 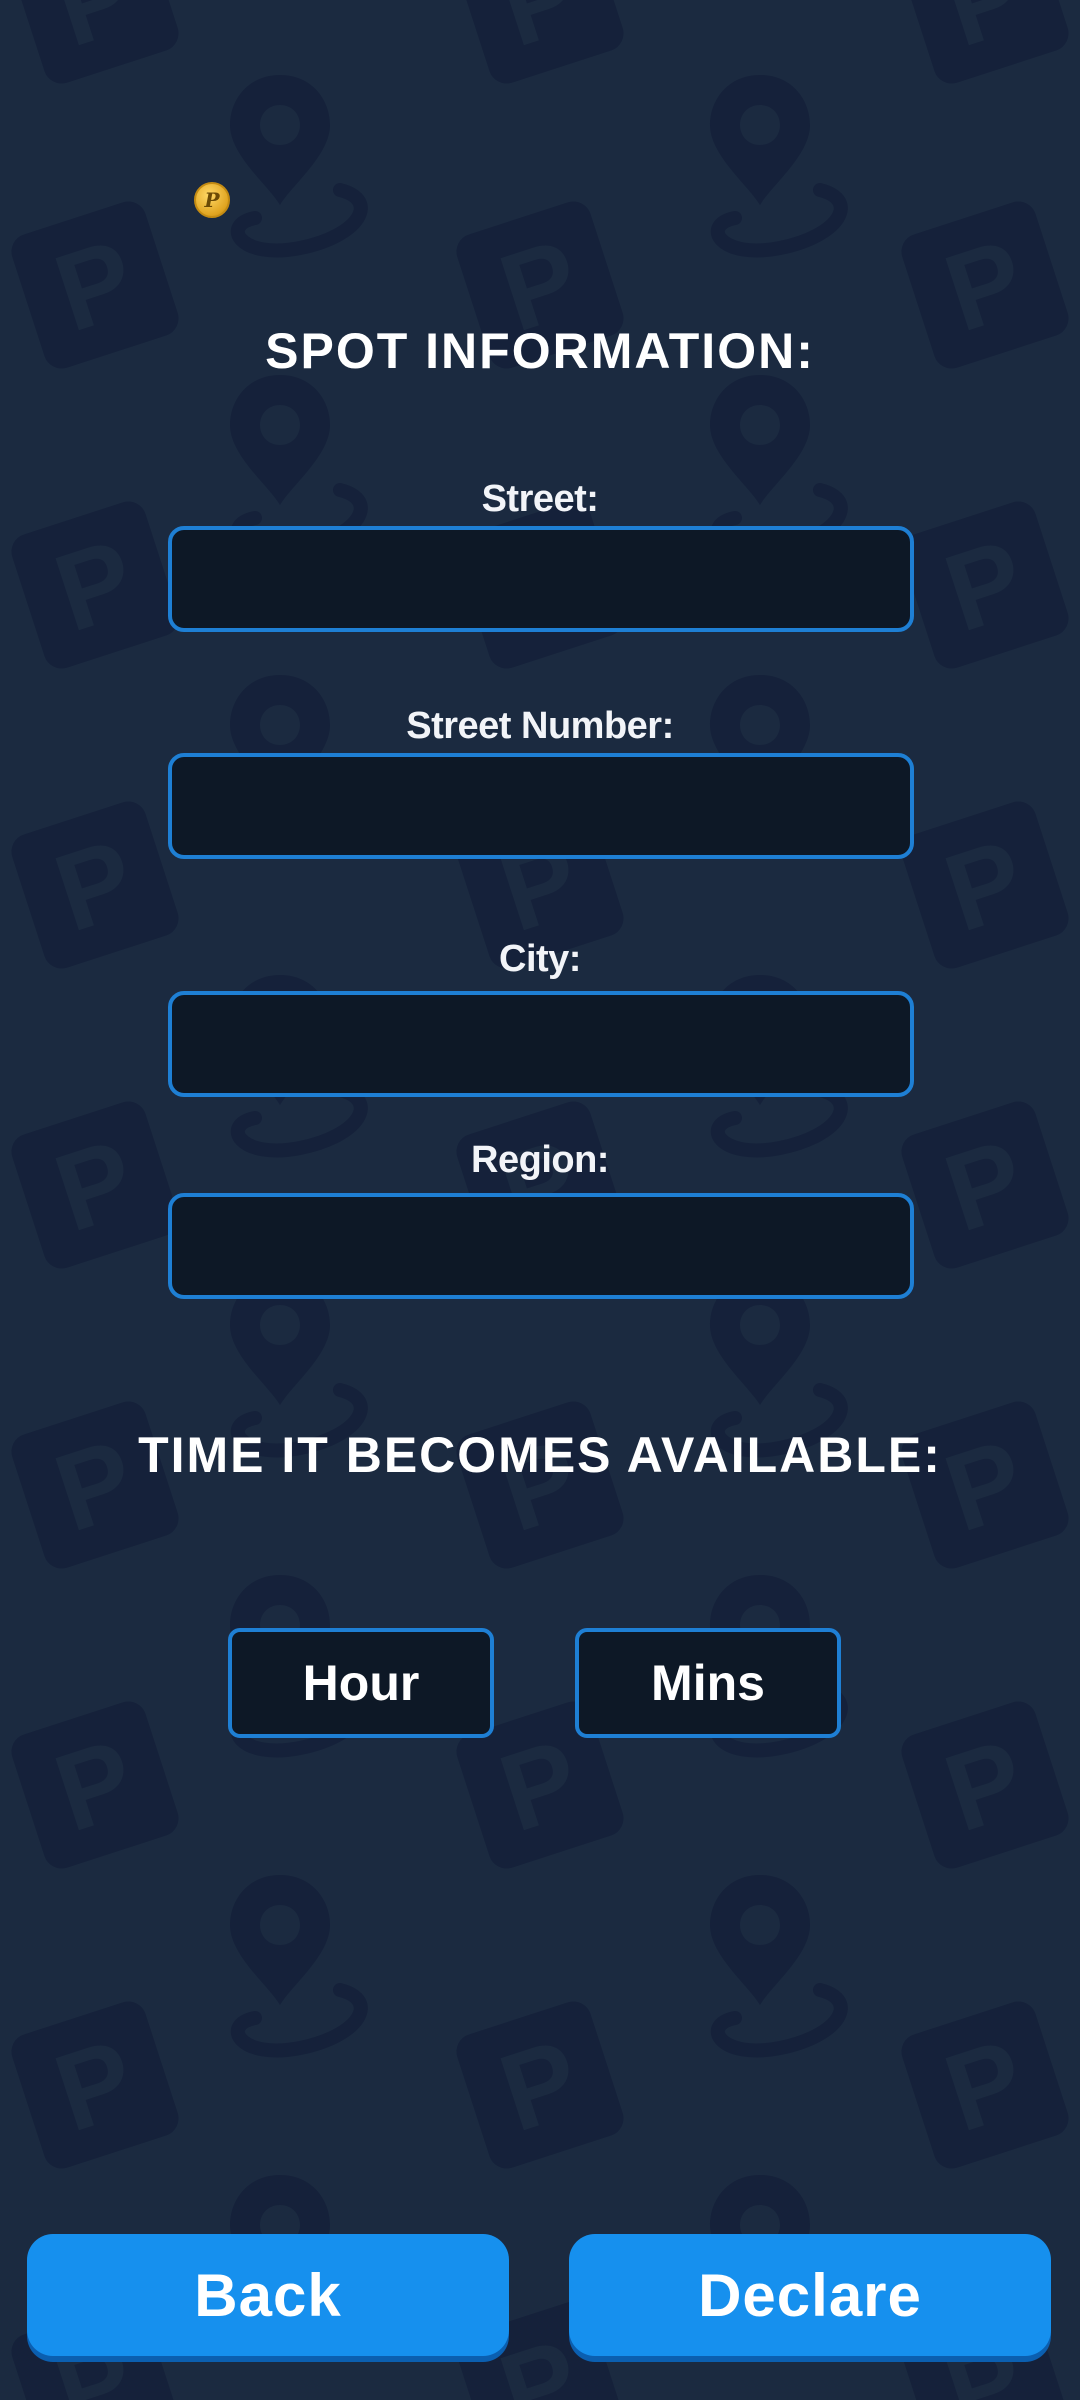 What do you see at coordinates (541, 806) in the screenshot?
I see `street-number-input` at bounding box center [541, 806].